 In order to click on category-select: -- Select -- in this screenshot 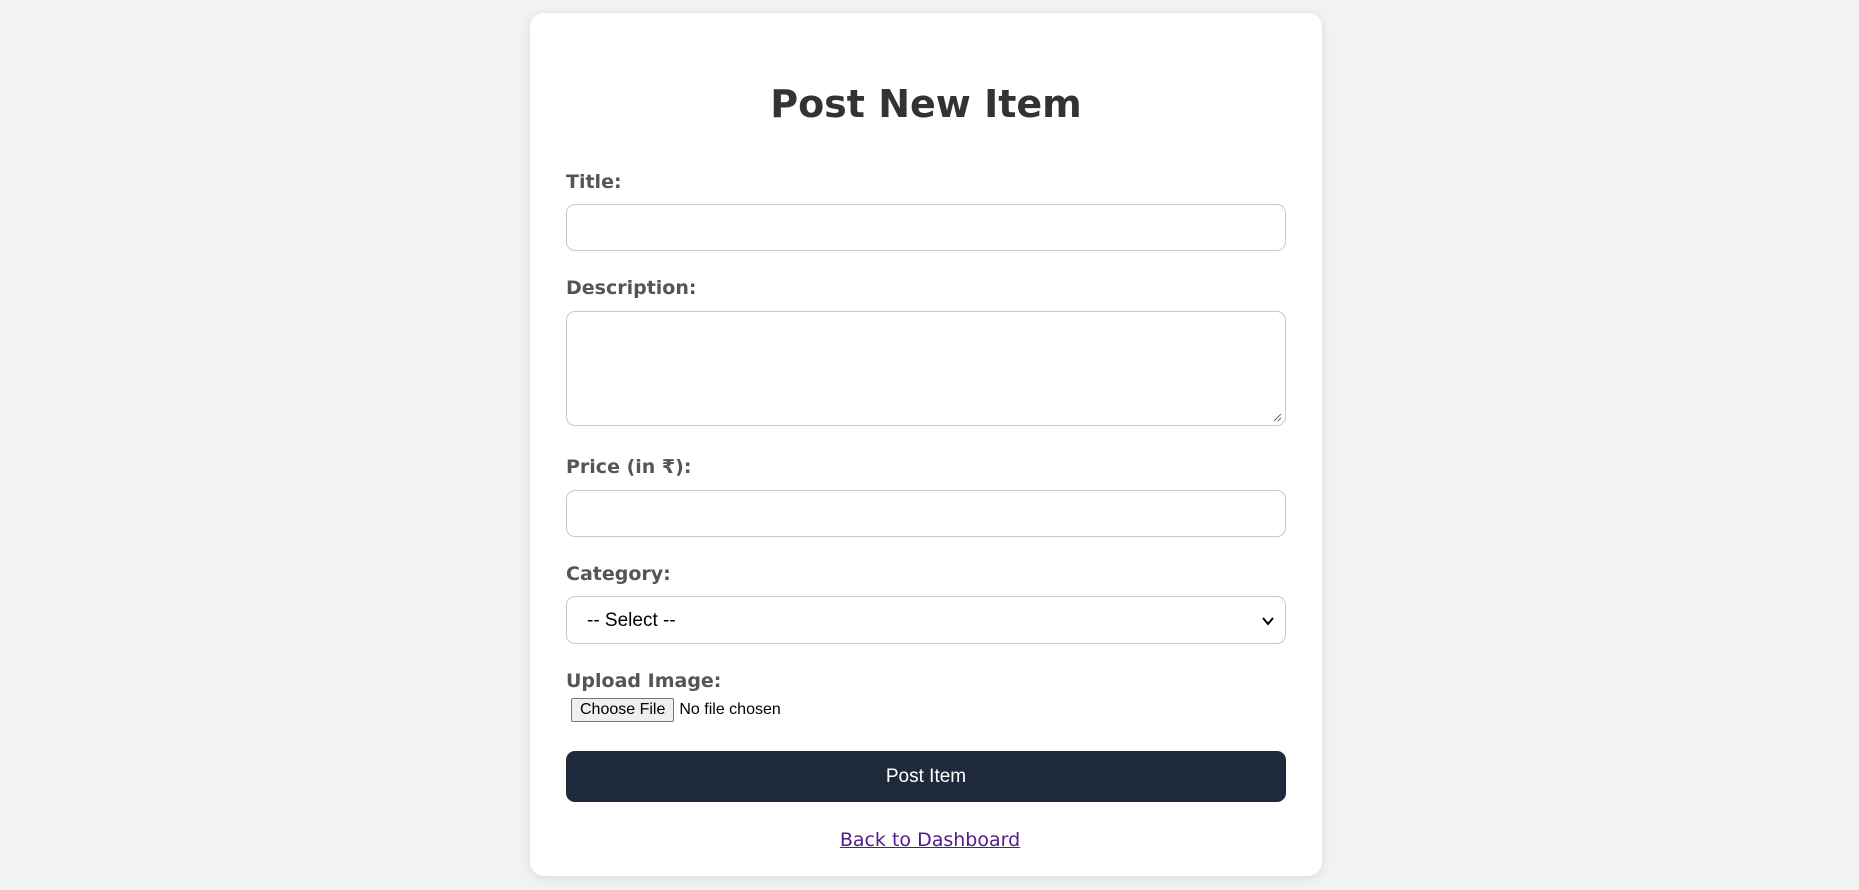, I will do `click(926, 620)`.